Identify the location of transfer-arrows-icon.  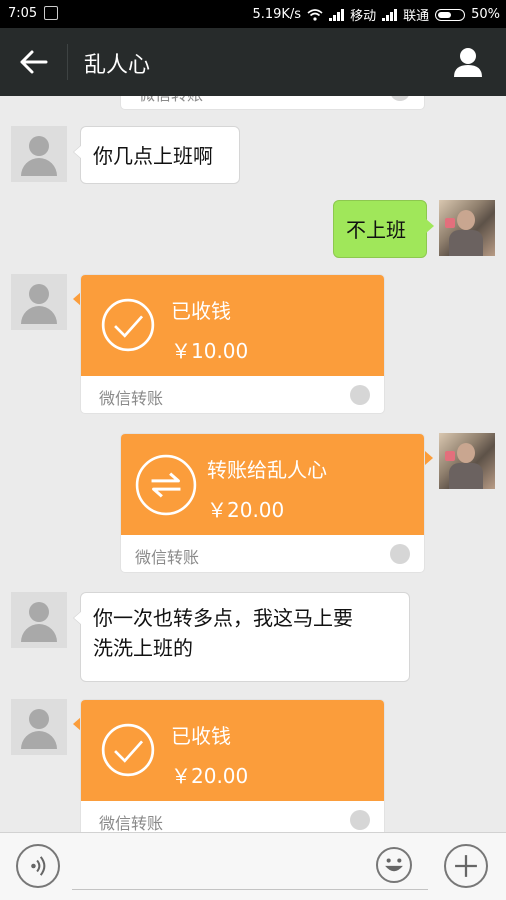
(166, 485).